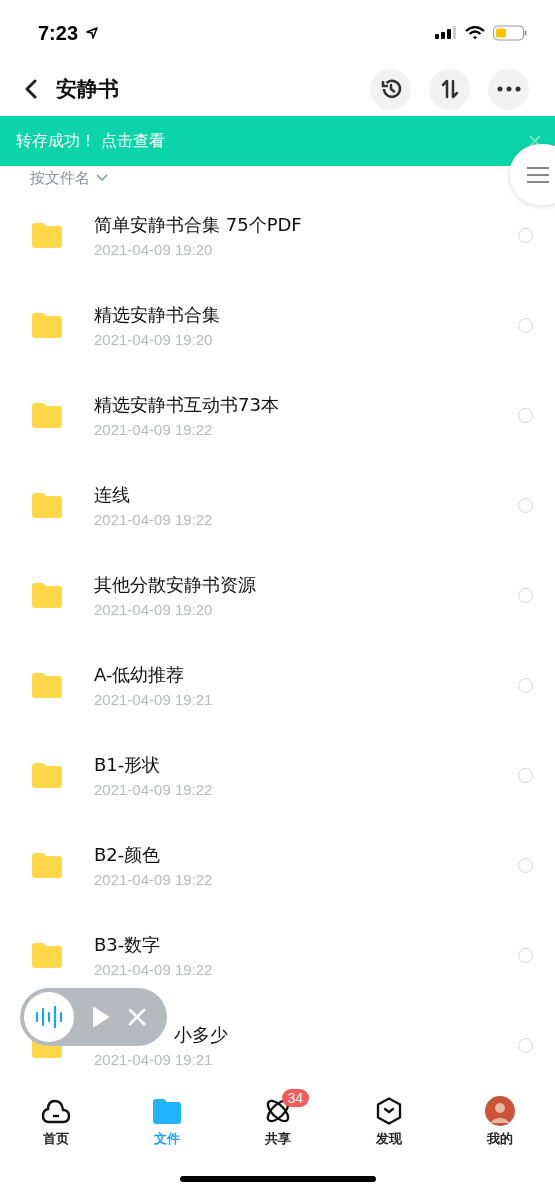 The width and height of the screenshot is (555, 1200). I want to click on status-time: 7:23, so click(58, 33).